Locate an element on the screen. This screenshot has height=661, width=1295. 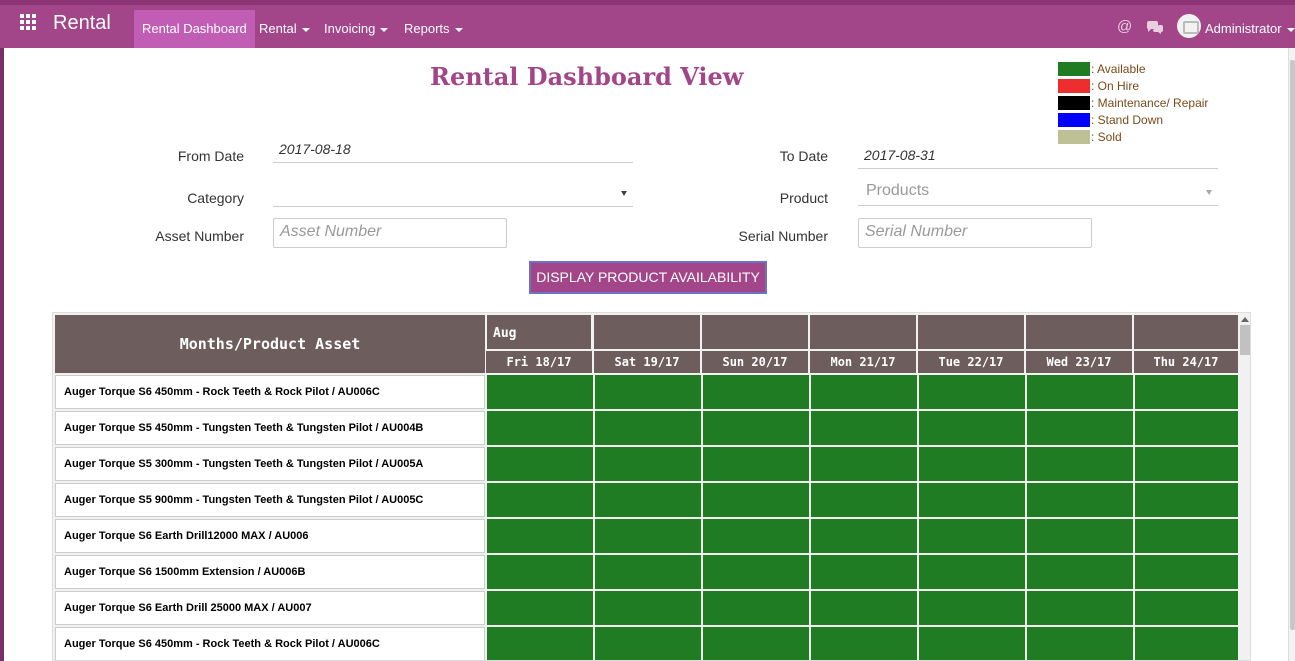
select-caret-icon is located at coordinates (624, 193).